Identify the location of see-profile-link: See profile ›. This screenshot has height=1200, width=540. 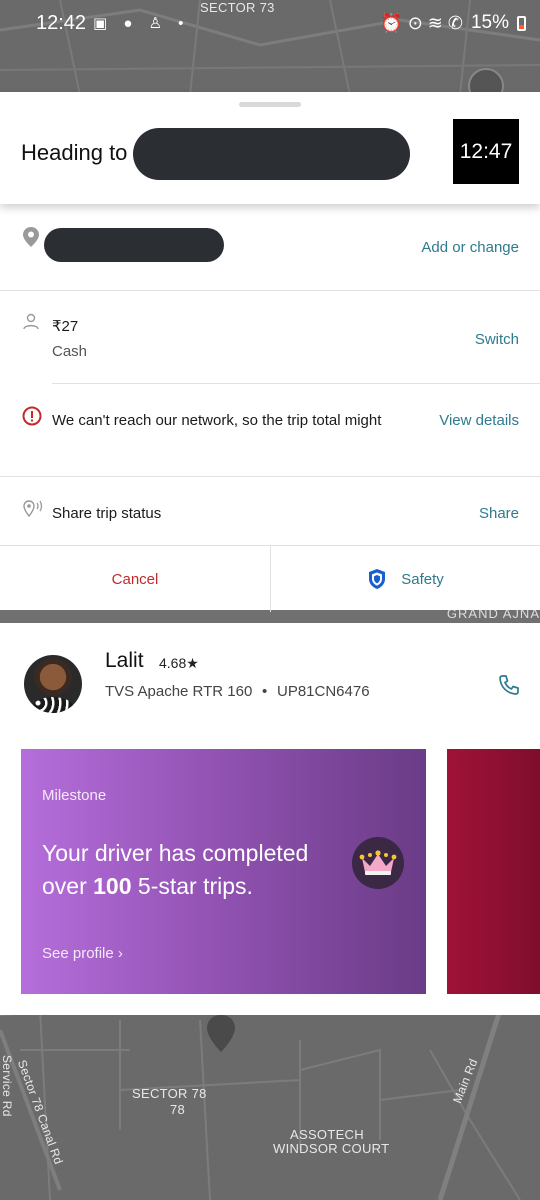
(82, 953).